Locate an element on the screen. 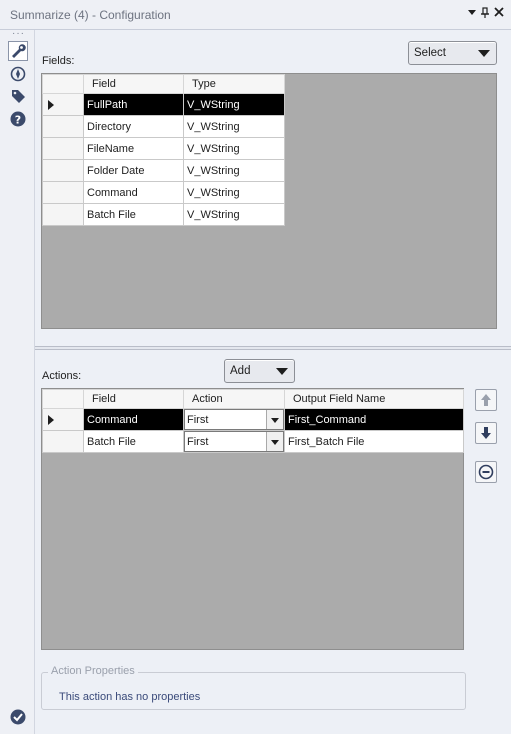 The width and height of the screenshot is (511, 734). move-up-button is located at coordinates (486, 400).